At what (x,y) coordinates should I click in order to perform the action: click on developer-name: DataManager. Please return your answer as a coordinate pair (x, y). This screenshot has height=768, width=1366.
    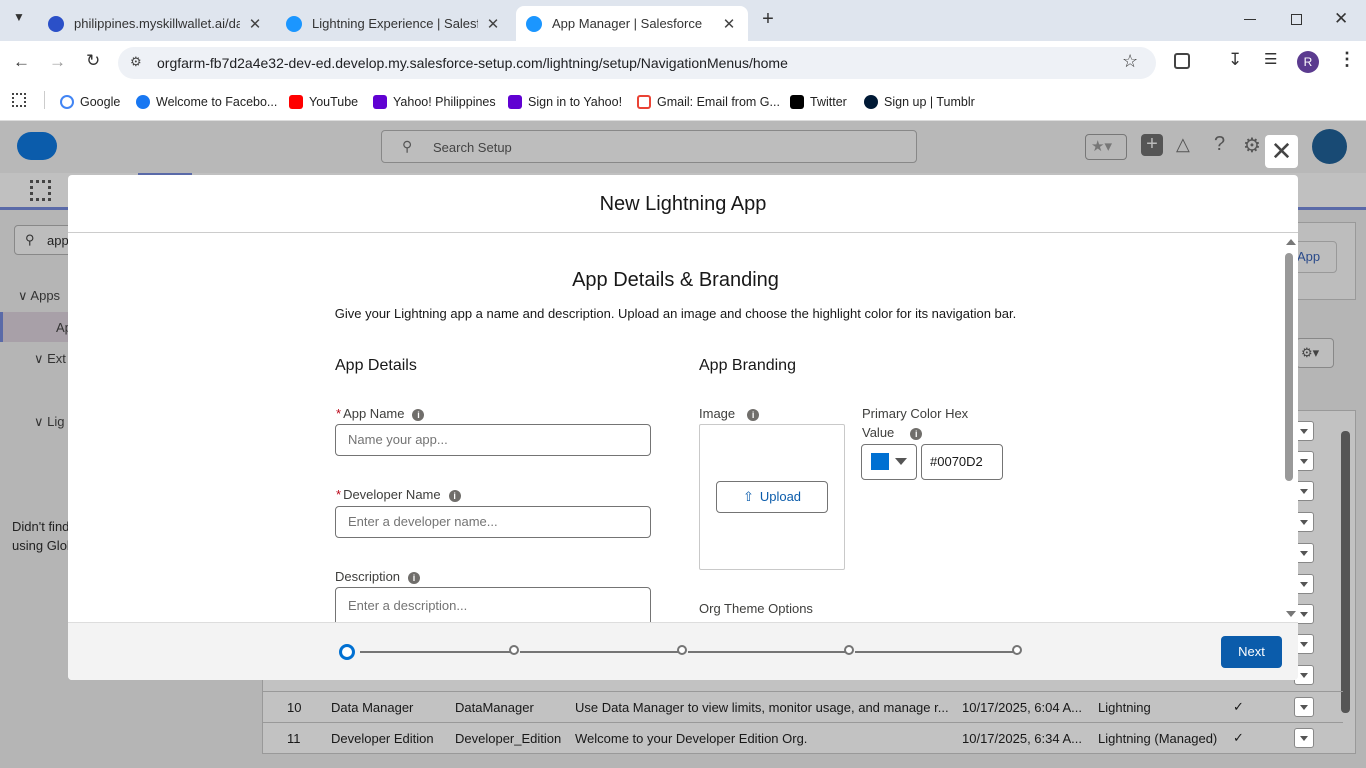
    Looking at the image, I should click on (494, 707).